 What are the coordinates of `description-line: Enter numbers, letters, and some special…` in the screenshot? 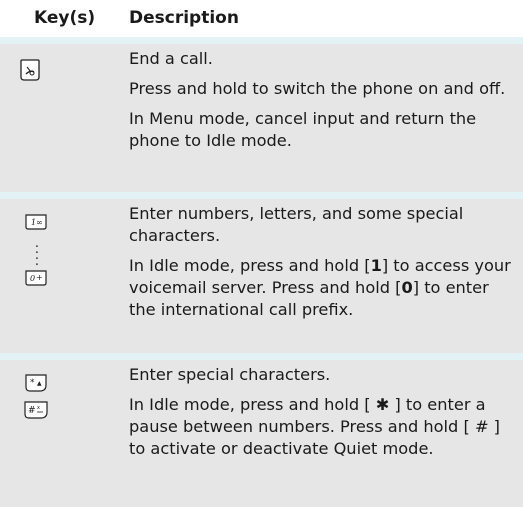 It's located at (296, 224).